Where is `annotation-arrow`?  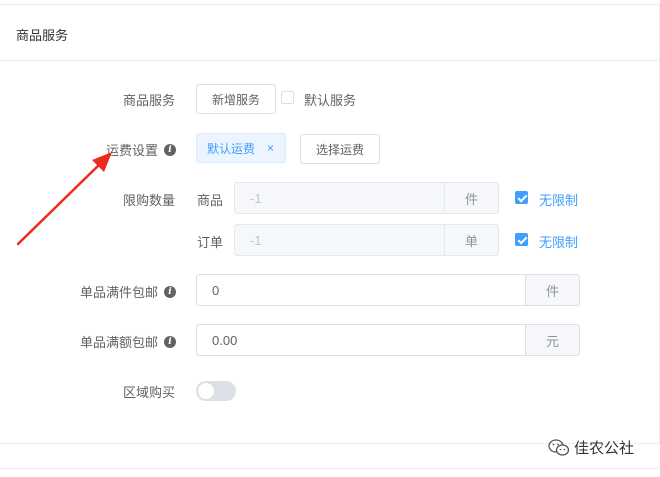 annotation-arrow is located at coordinates (64, 199).